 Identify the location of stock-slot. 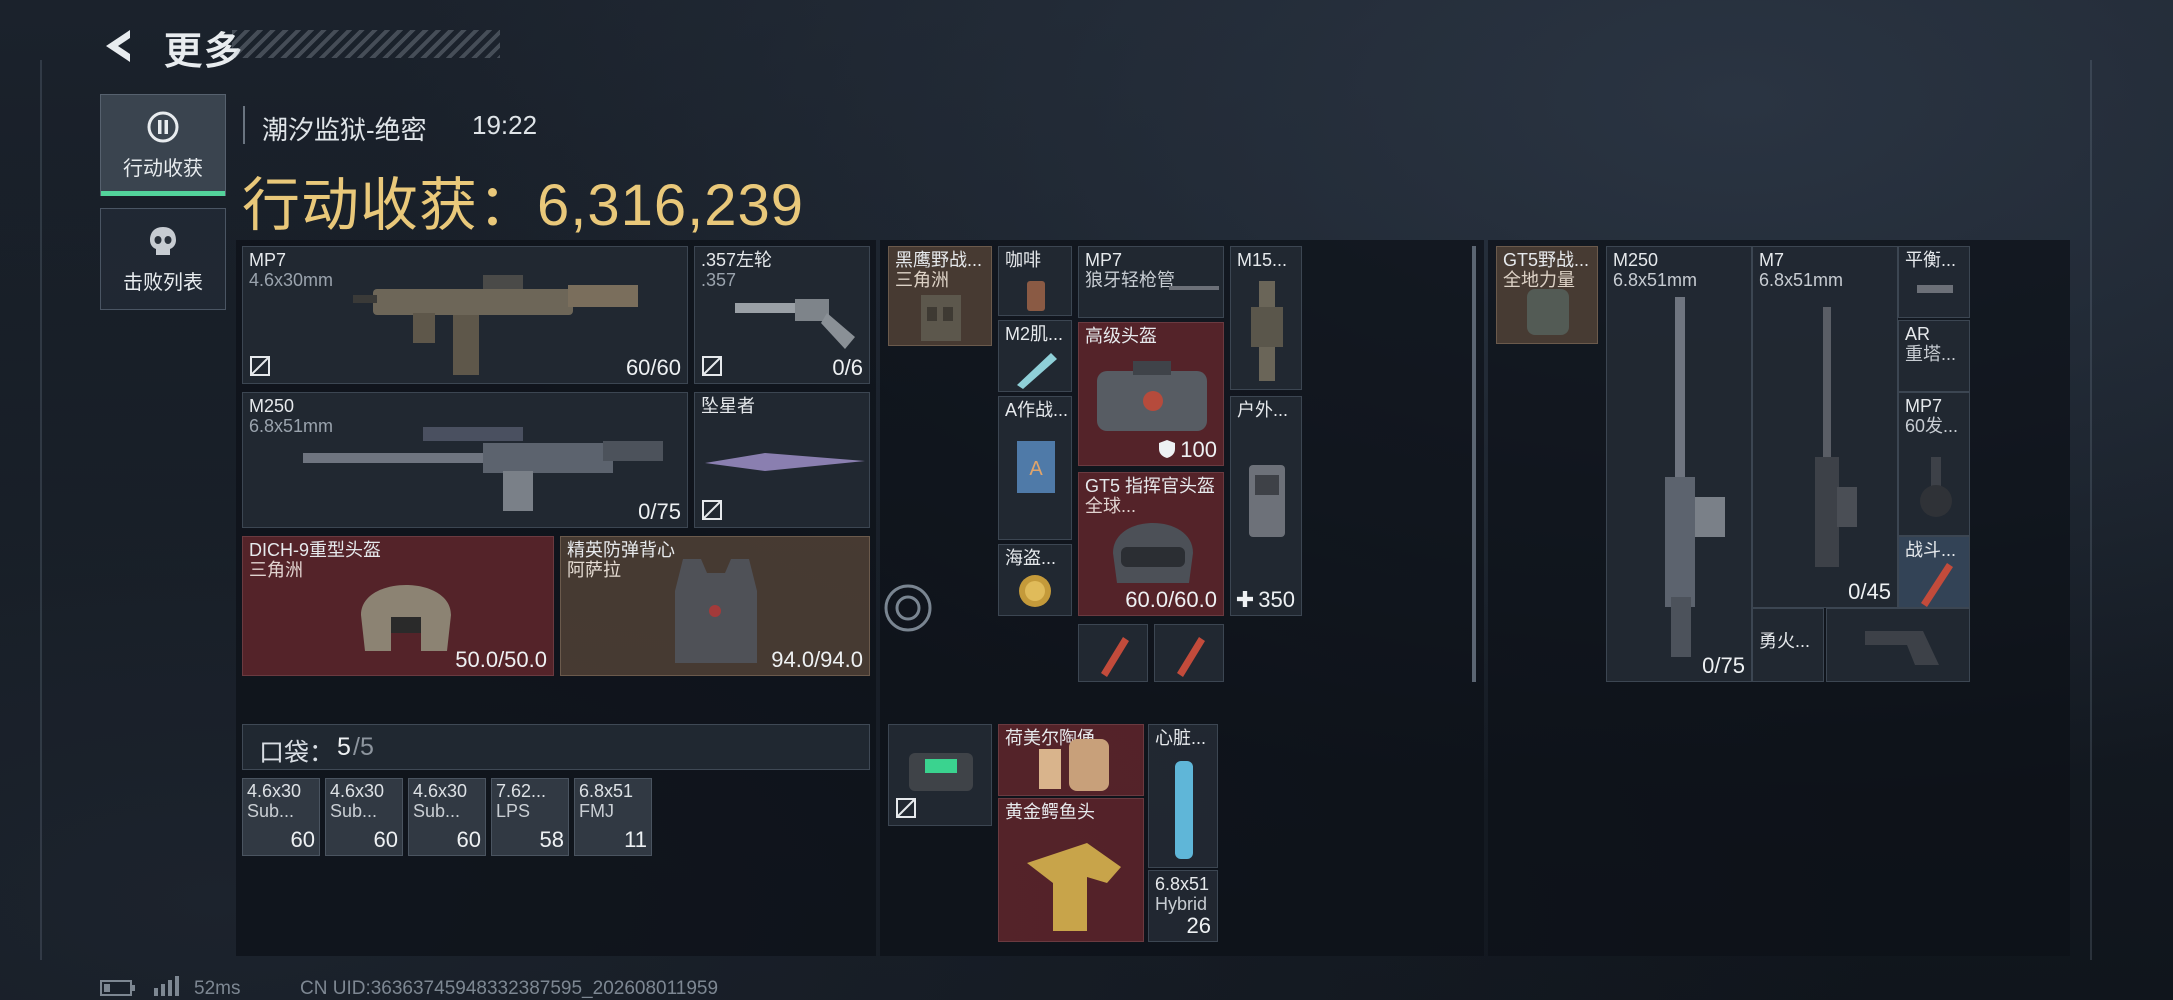
(1898, 645).